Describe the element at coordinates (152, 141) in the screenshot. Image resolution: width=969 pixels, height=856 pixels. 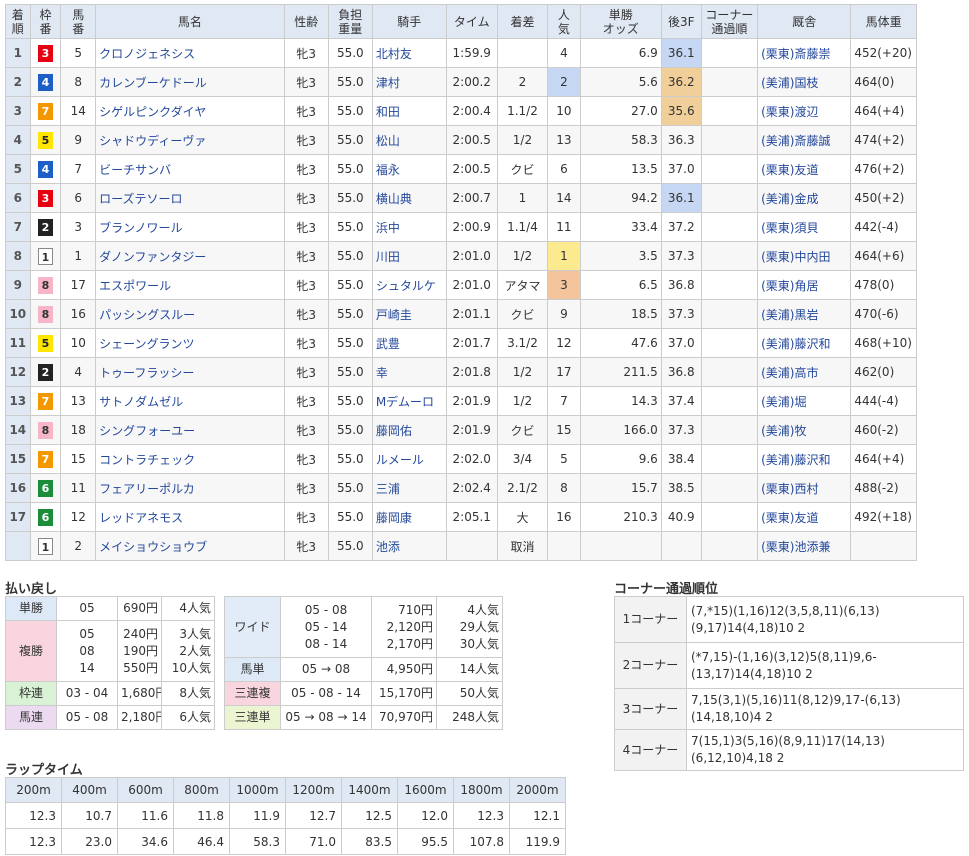
I see `horse-name-link: シャドウディーヴァ` at that location.